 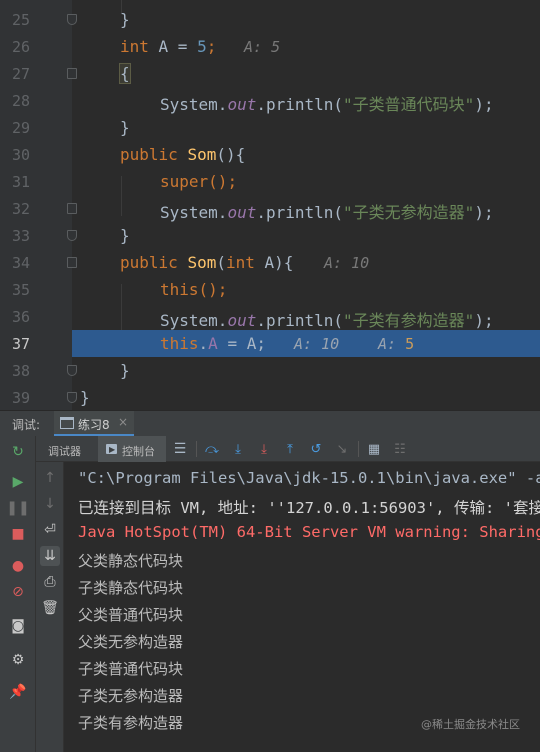 What do you see at coordinates (202, 262) in the screenshot?
I see `method-token: Som` at bounding box center [202, 262].